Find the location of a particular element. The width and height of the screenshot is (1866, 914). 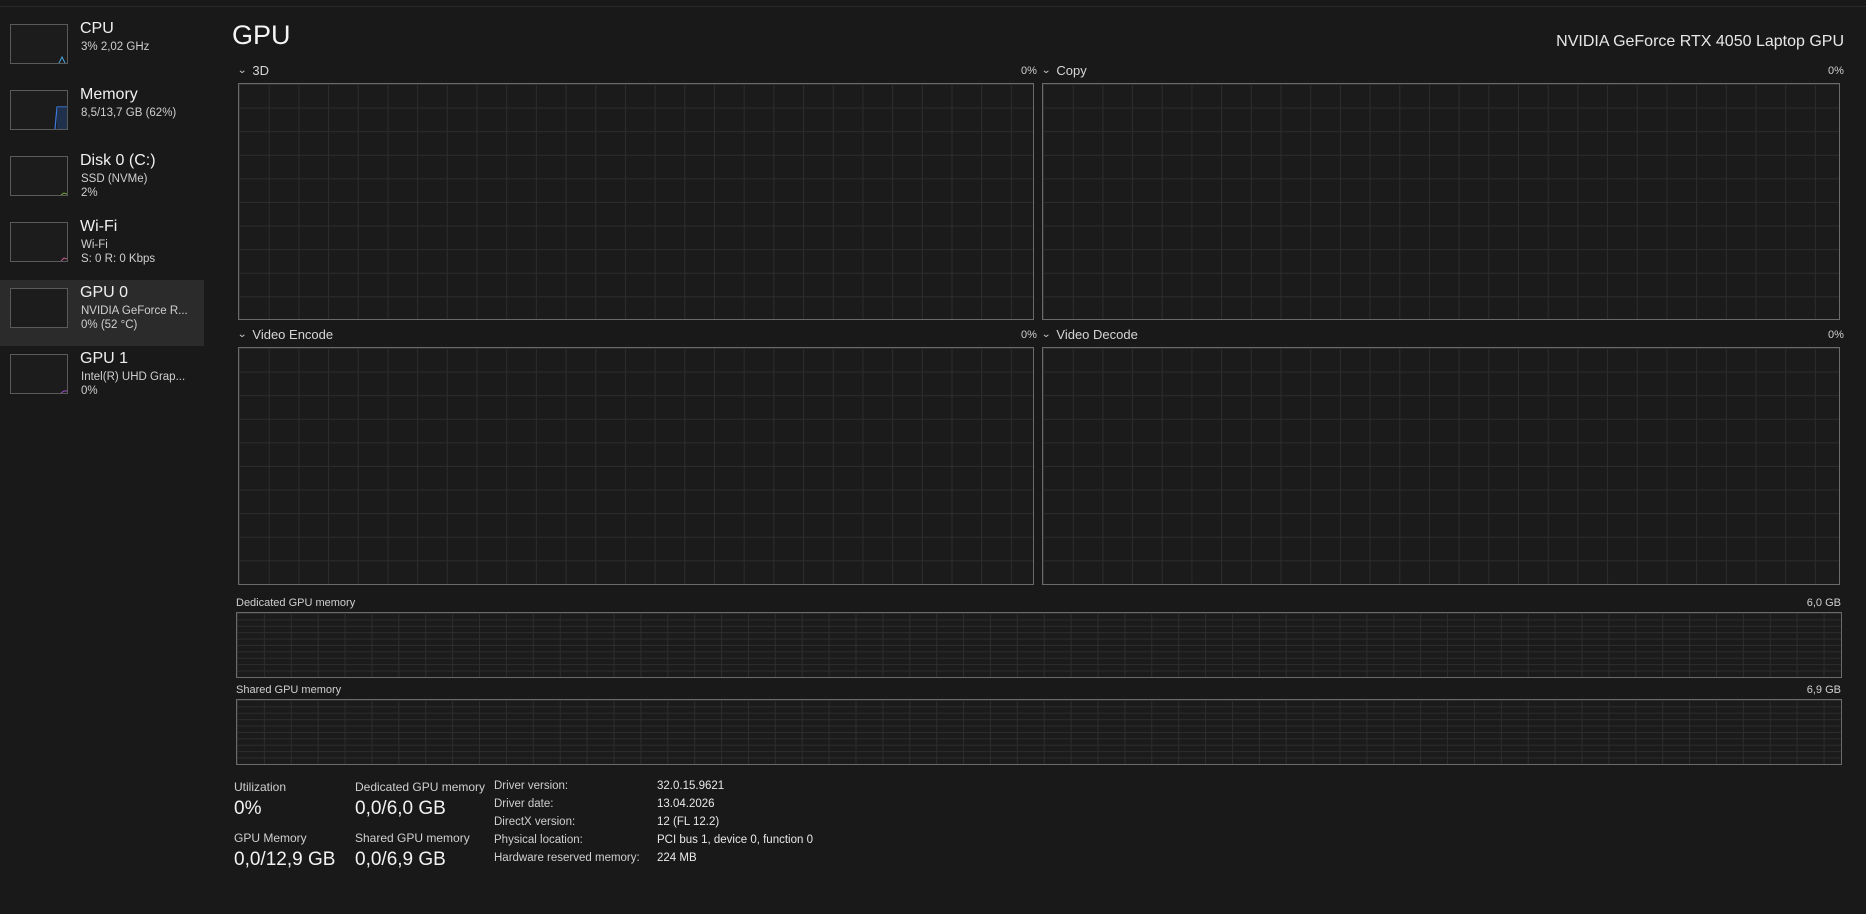

engine-name: Copy is located at coordinates (1071, 70).